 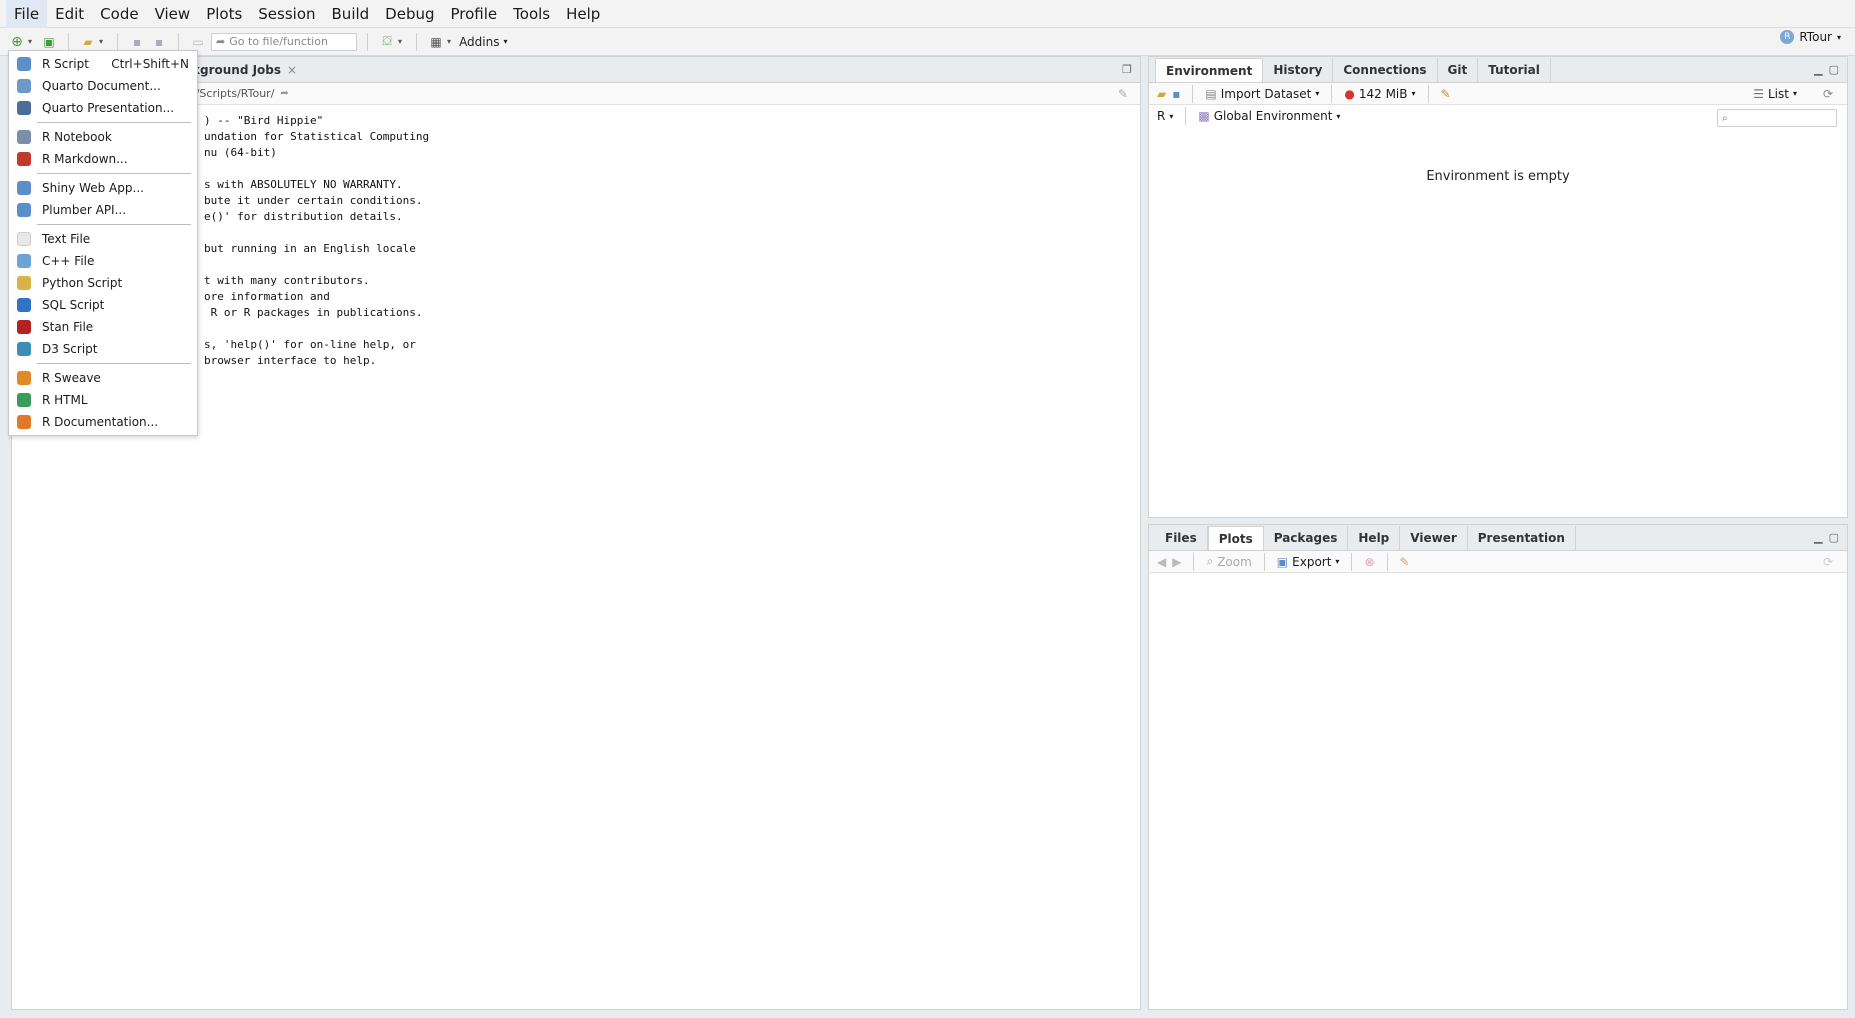 I want to click on menu-edit: Edit, so click(x=69, y=14).